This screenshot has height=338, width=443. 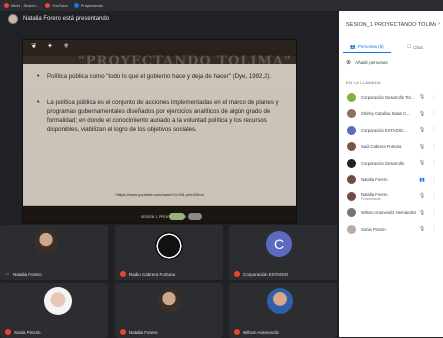 I want to click on participant-name-label: Radio Cabrera Fortuna, so click(x=147, y=274).